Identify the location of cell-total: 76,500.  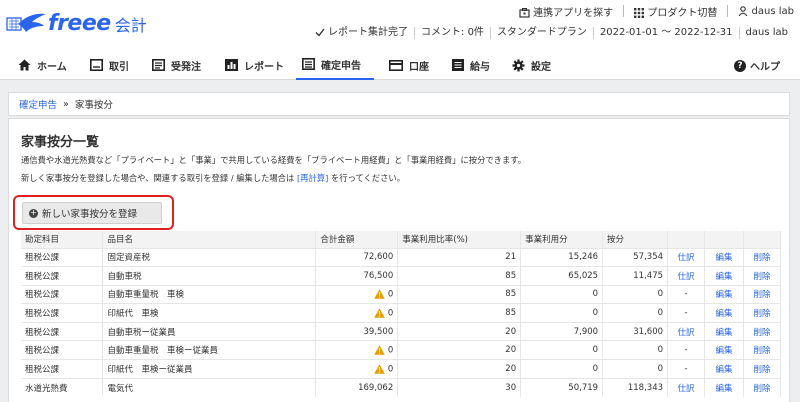
(357, 276).